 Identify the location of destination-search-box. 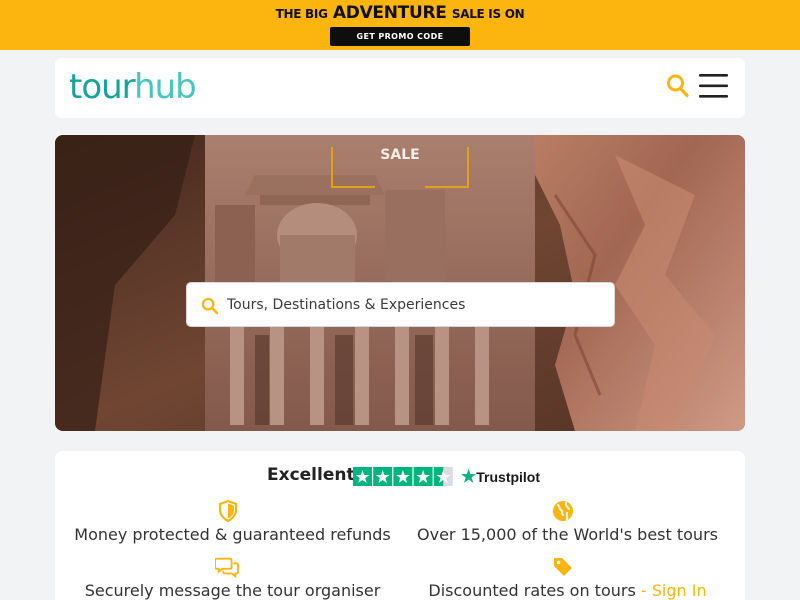
(400, 304).